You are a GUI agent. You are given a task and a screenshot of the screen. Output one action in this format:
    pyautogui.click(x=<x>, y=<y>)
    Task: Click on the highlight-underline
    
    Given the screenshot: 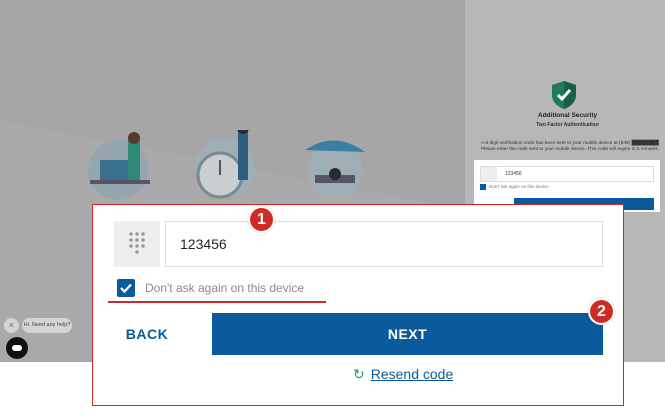 What is the action you would take?
    pyautogui.click(x=217, y=302)
    